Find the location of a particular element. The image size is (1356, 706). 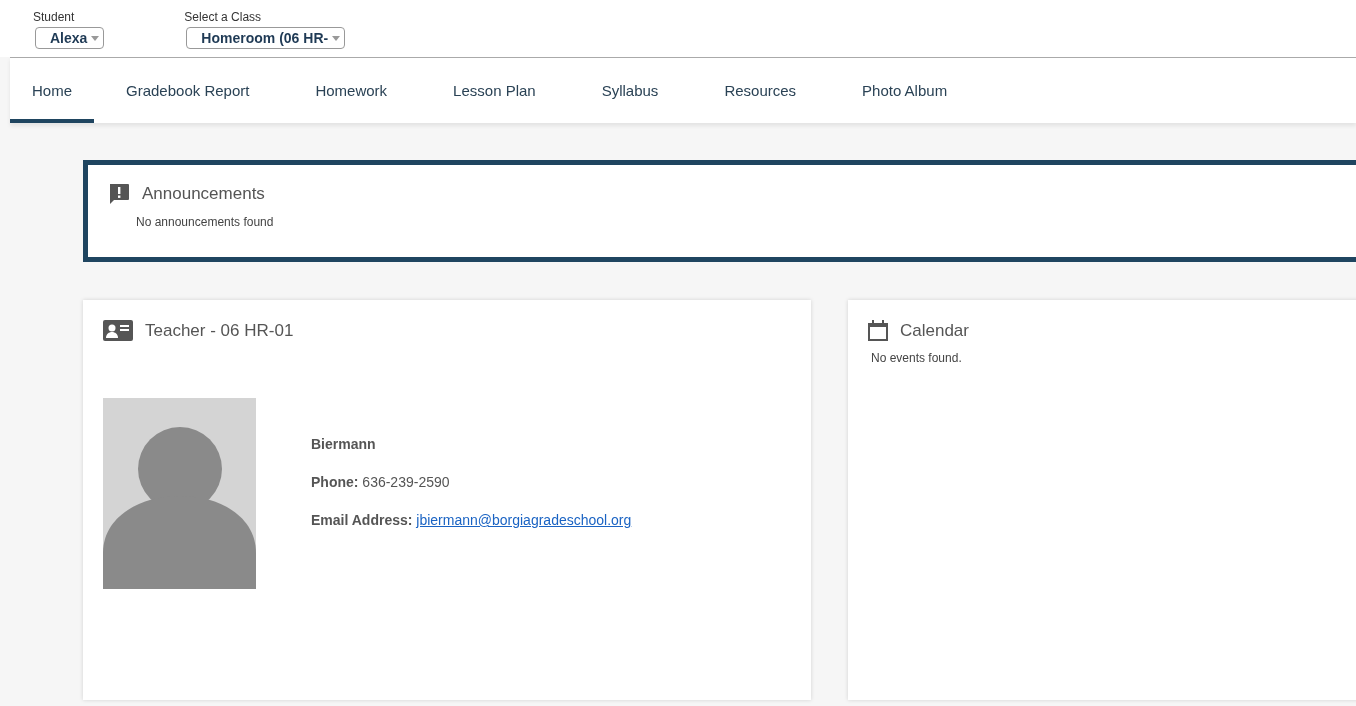

nav-tab: Resources is located at coordinates (760, 90).